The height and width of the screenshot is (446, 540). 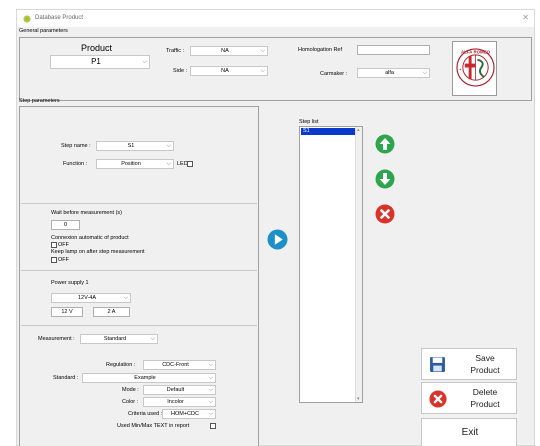 What do you see at coordinates (358, 130) in the screenshot?
I see `scroll-up-icon: ▴` at bounding box center [358, 130].